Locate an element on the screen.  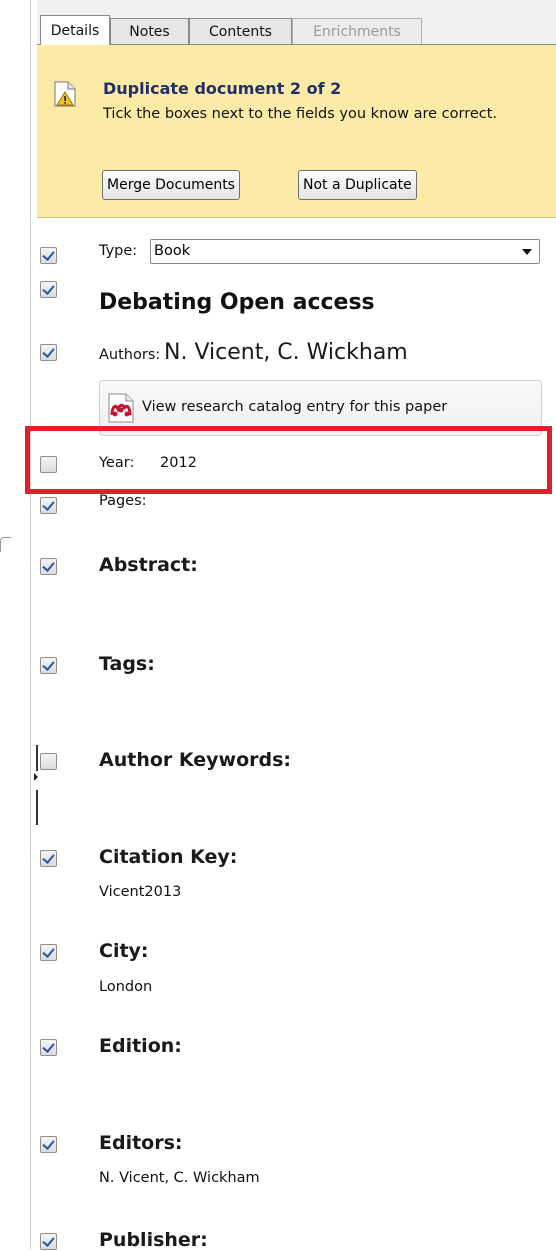
abstract-heading: Abstract: is located at coordinates (148, 565).